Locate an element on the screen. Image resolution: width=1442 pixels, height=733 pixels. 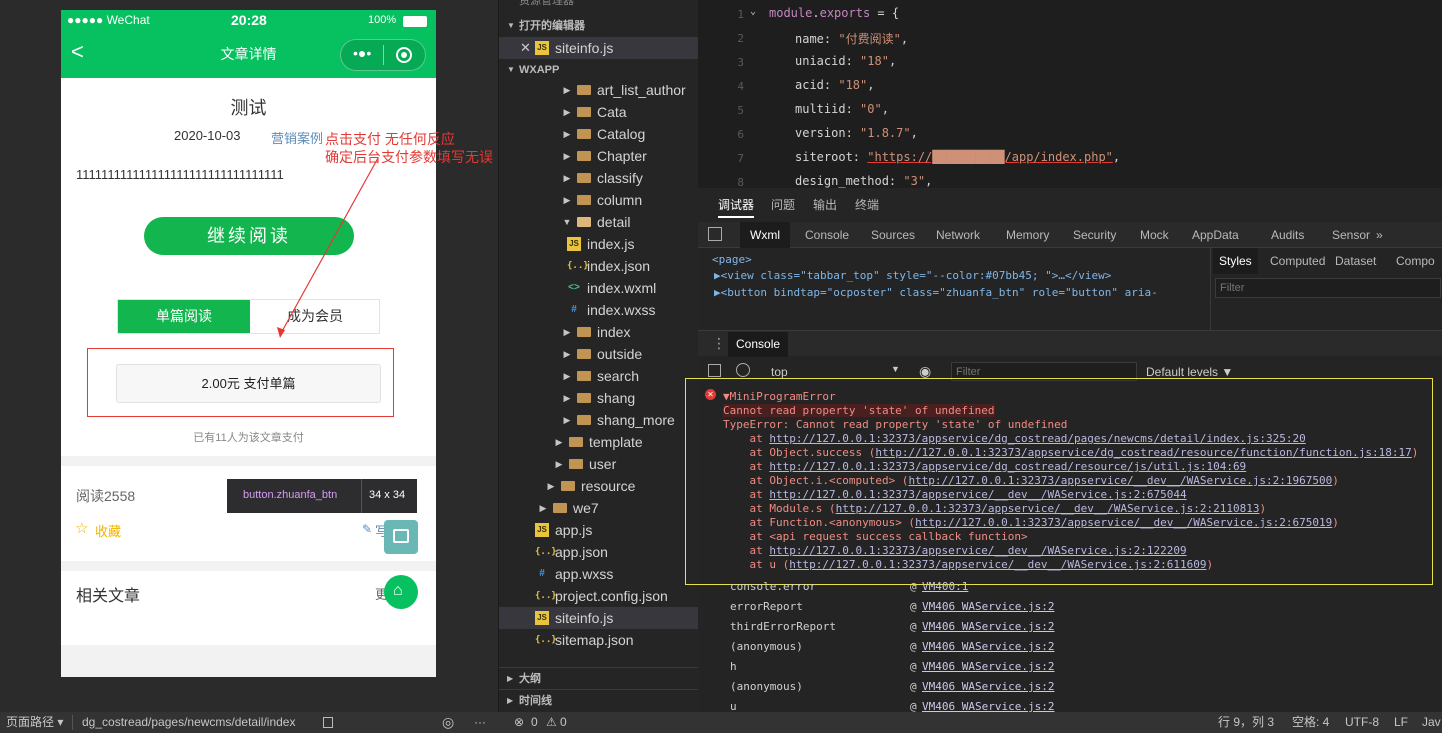
style-tab-compo: Compo is located at coordinates (1415, 261).